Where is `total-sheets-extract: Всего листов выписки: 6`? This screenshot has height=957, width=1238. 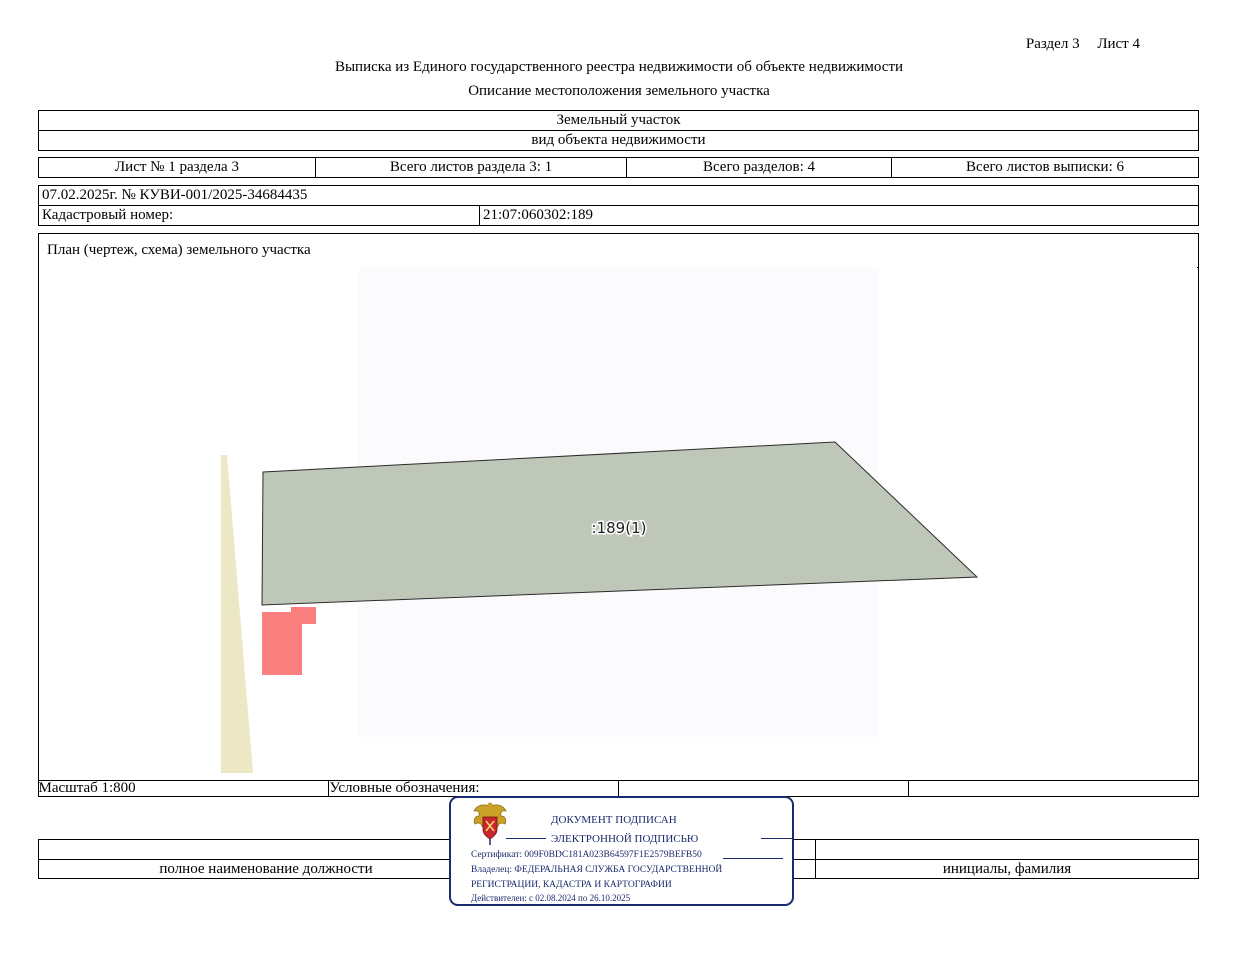
total-sheets-extract: Всего листов выписки: 6 is located at coordinates (1044, 167).